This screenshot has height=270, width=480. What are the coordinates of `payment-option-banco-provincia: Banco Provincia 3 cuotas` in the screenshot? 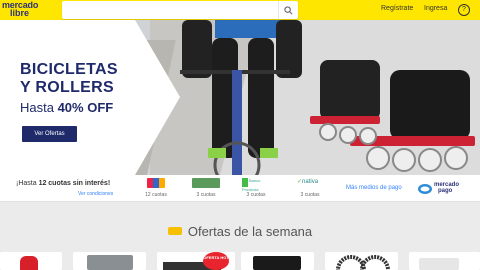 It's located at (256, 189).